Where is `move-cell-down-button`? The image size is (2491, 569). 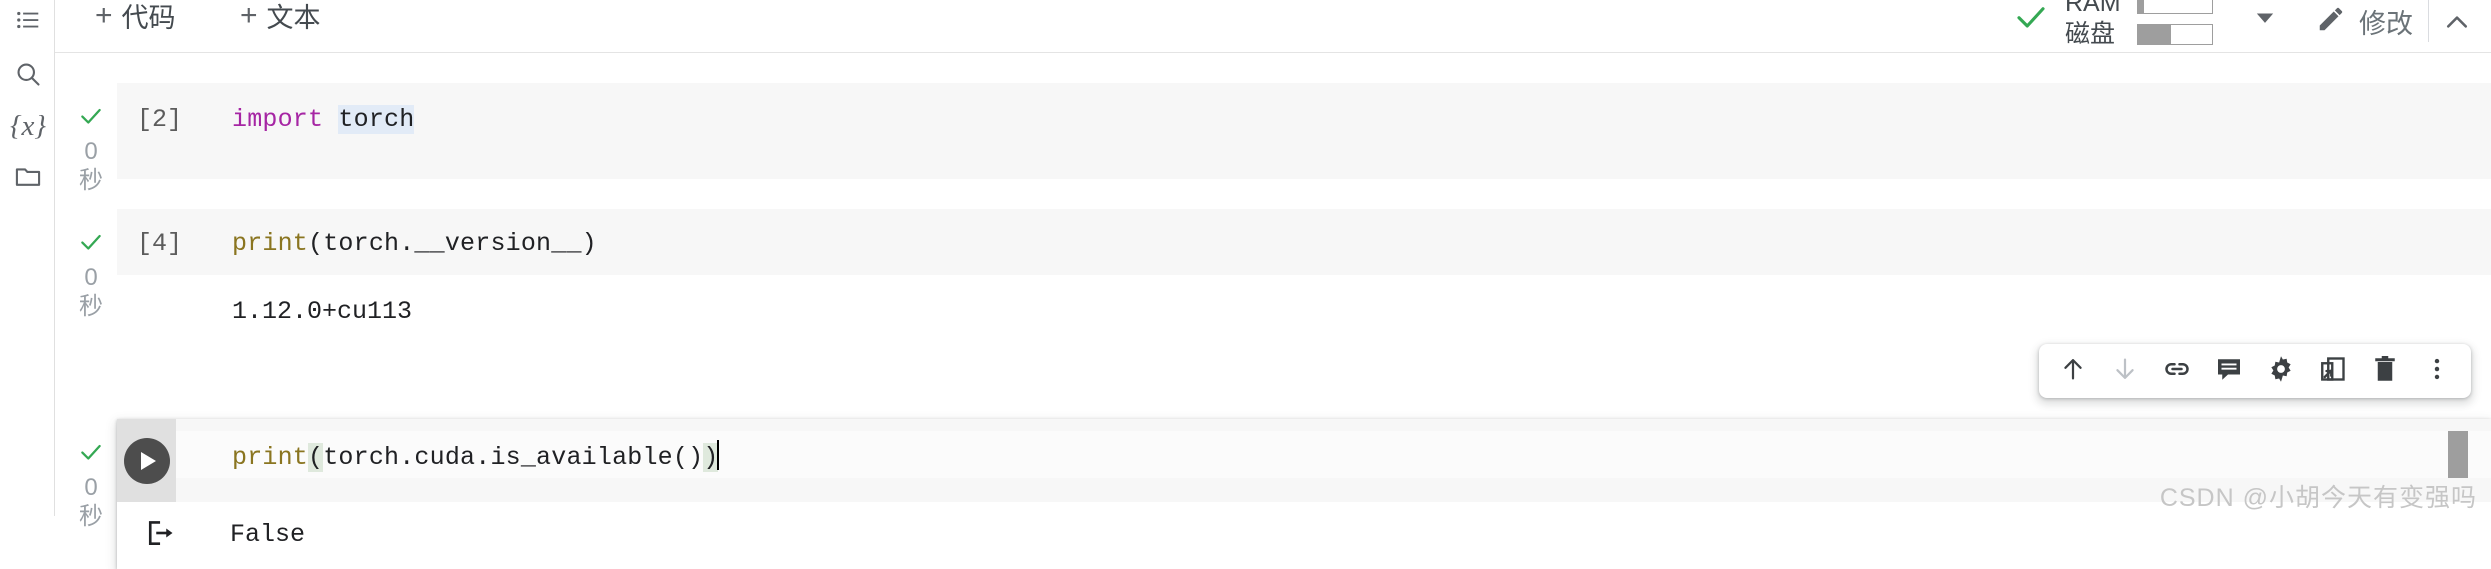 move-cell-down-button is located at coordinates (2125, 371).